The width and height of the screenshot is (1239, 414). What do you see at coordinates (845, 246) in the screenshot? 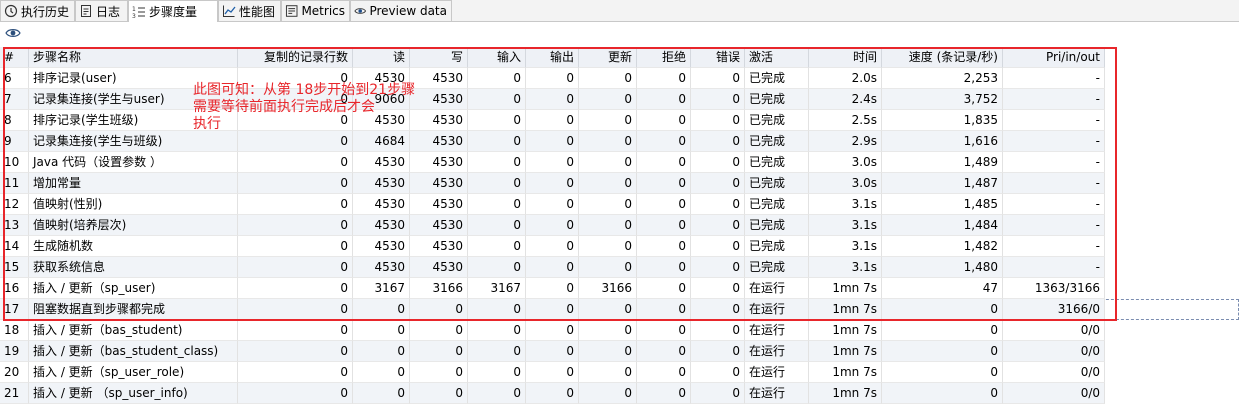
I see `col-time-cell: 3.1s` at bounding box center [845, 246].